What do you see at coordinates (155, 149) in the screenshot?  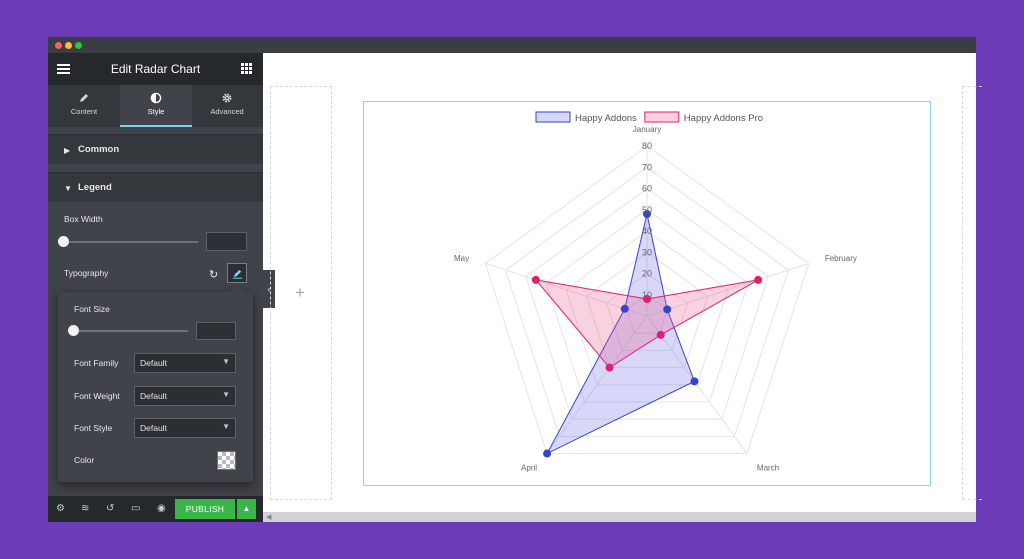 I see `section-common: ▶ Common` at bounding box center [155, 149].